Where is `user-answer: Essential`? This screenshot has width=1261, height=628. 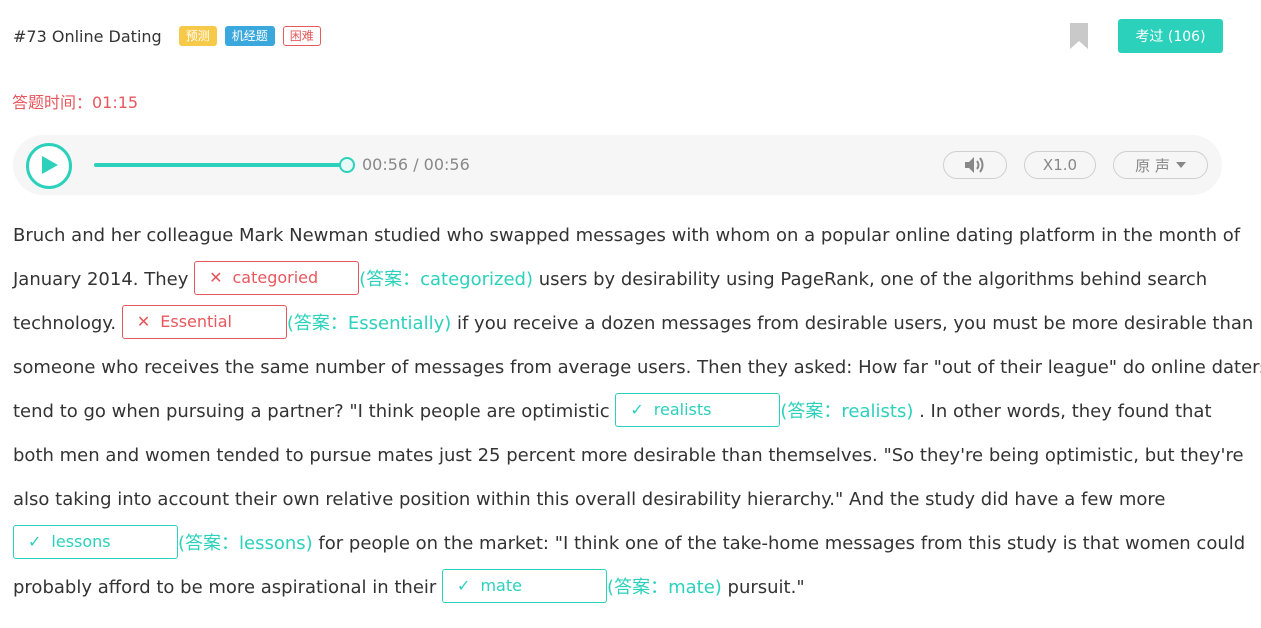 user-answer: Essential is located at coordinates (196, 321).